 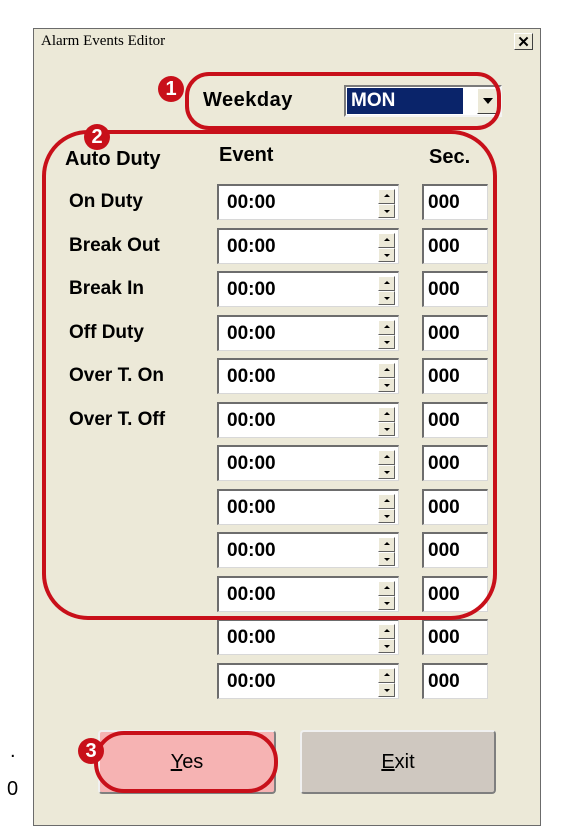 What do you see at coordinates (103, 41) in the screenshot?
I see `window-title: Alarm Events Editor` at bounding box center [103, 41].